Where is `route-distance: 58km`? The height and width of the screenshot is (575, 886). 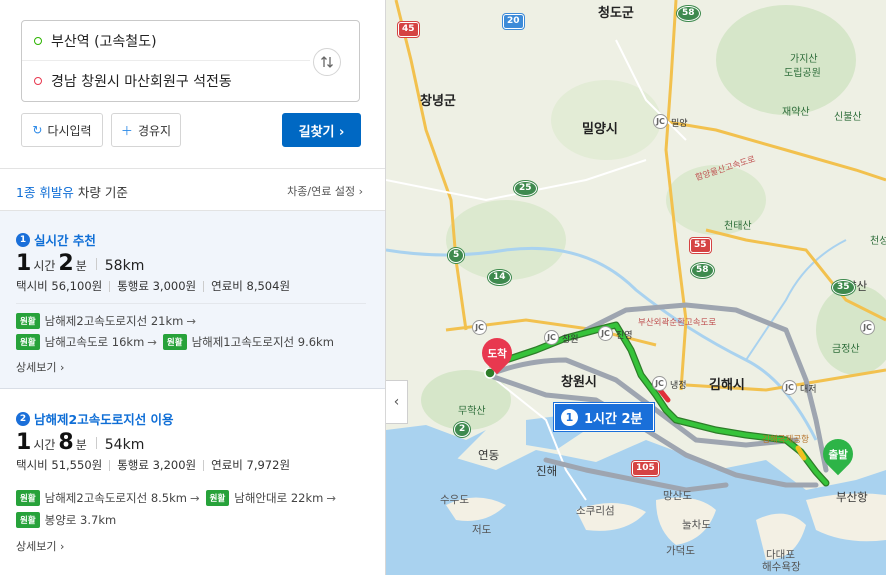
route-distance: 58km is located at coordinates (124, 266).